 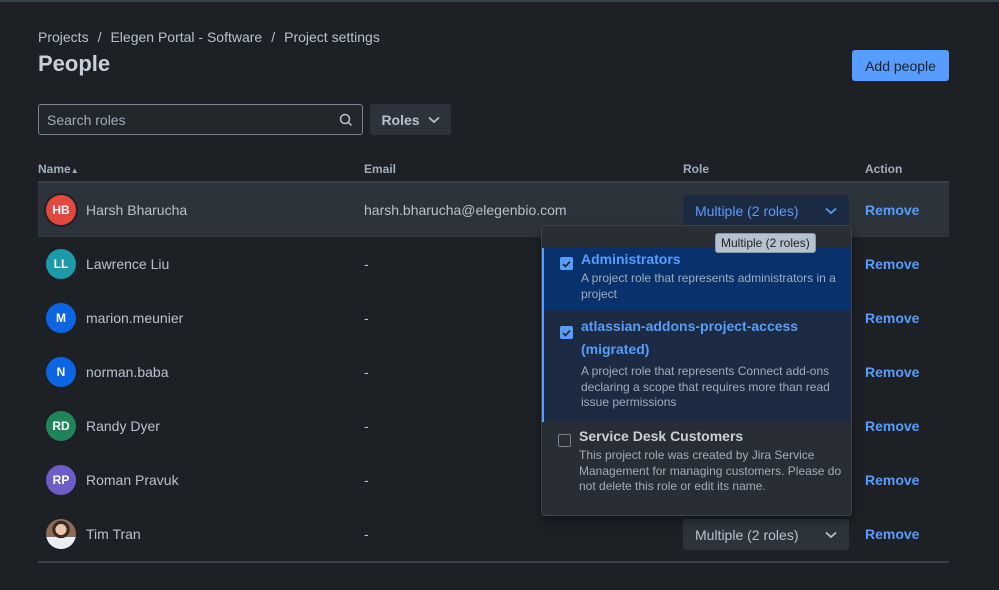 What do you see at coordinates (400, 119) in the screenshot?
I see `roles-filter-label: Roles` at bounding box center [400, 119].